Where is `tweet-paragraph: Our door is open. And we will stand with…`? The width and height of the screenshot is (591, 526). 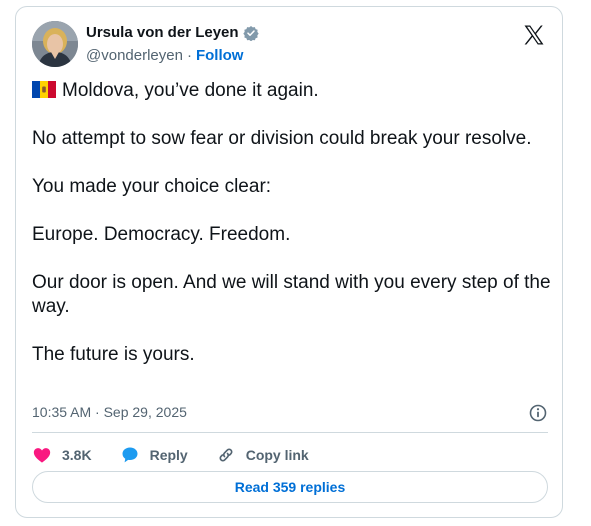 tweet-paragraph: Our door is open. And we will stand with… is located at coordinates (291, 294).